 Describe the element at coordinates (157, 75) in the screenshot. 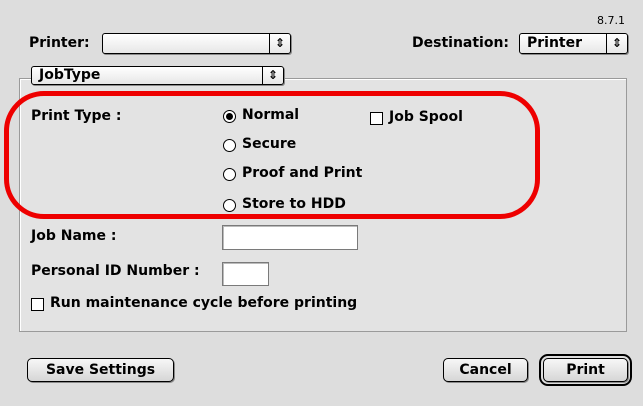

I see `section-popup: JobType ⇕` at that location.